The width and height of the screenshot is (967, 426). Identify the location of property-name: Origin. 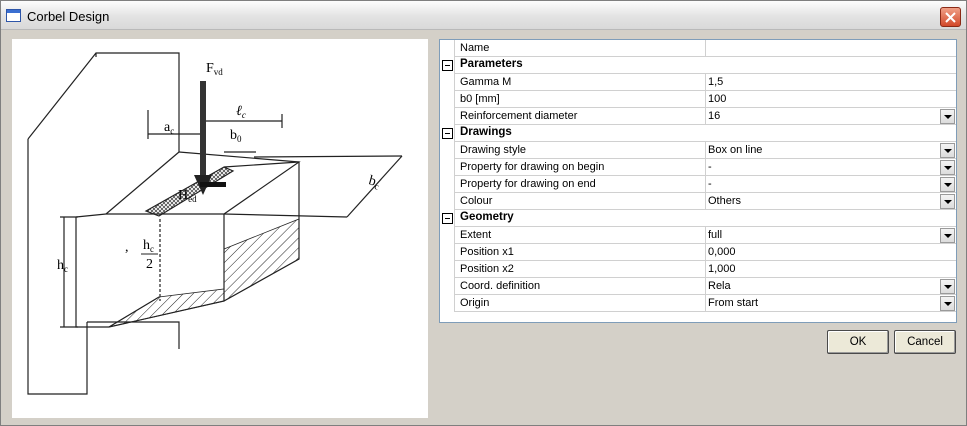
(475, 303).